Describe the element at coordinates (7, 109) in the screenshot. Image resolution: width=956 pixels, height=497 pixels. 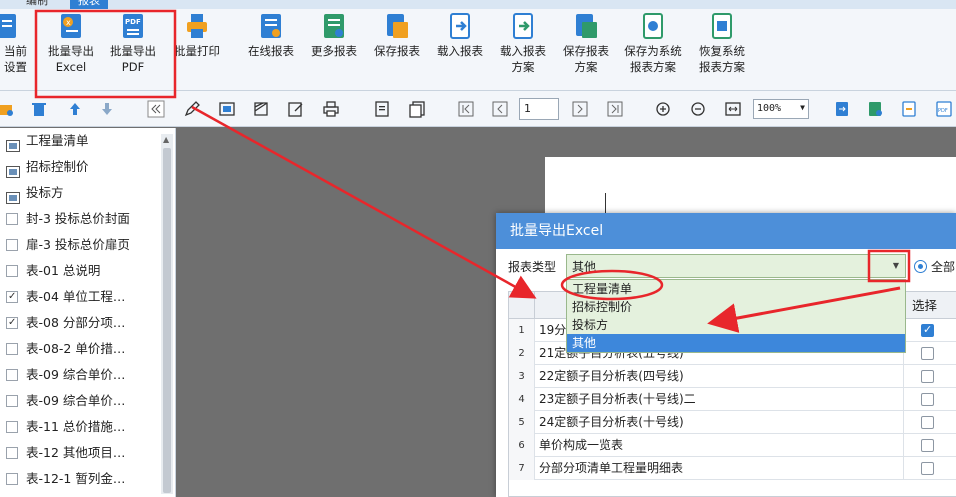
I see `add-folder-icon` at that location.